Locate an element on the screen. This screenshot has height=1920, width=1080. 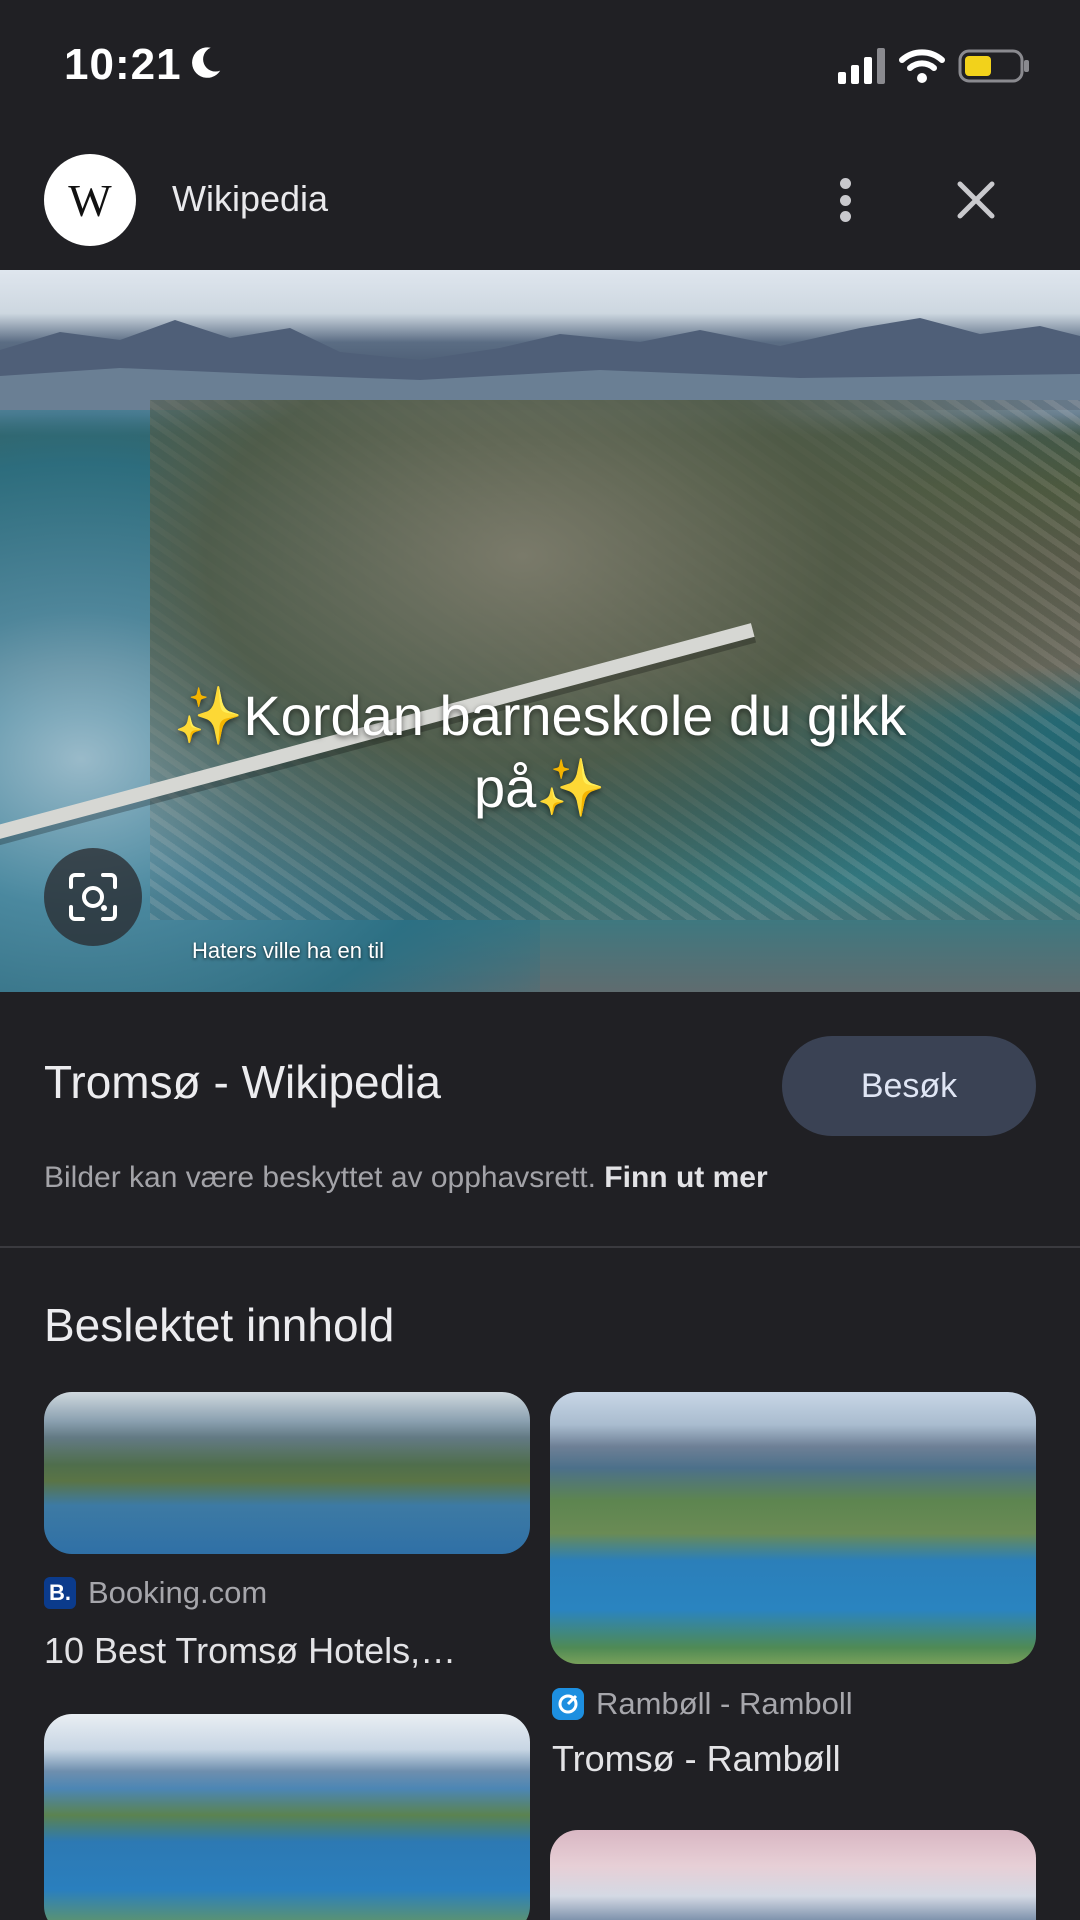
status-time: 10:21 is located at coordinates (123, 64).